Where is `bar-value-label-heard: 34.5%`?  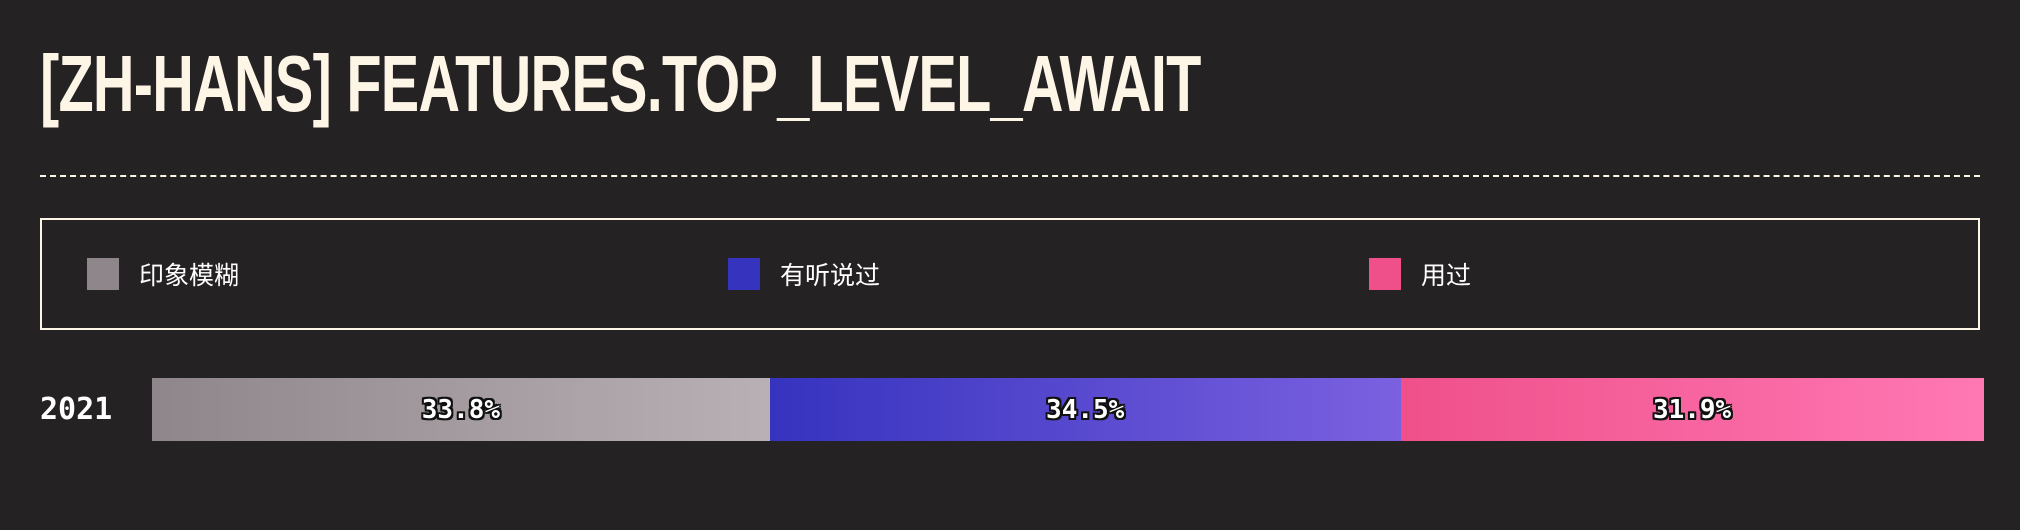 bar-value-label-heard: 34.5% is located at coordinates (1085, 409).